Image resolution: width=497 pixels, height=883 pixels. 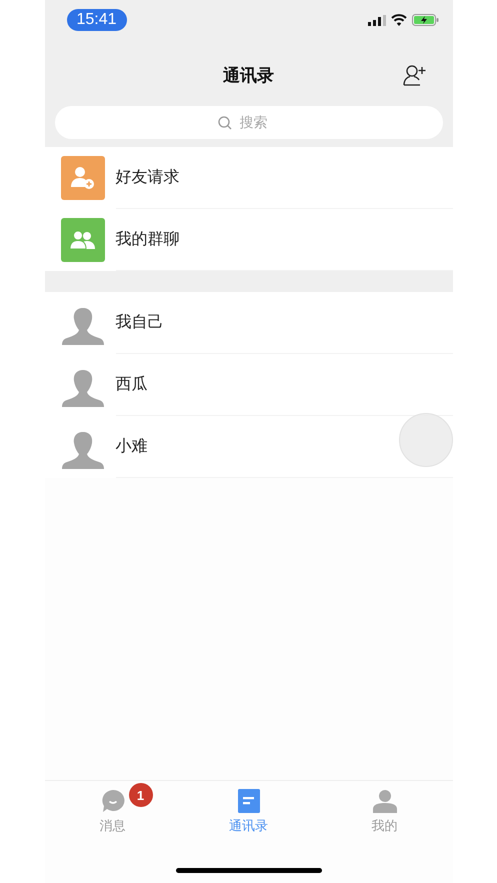 What do you see at coordinates (377, 20) in the screenshot?
I see `signal-icon` at bounding box center [377, 20].